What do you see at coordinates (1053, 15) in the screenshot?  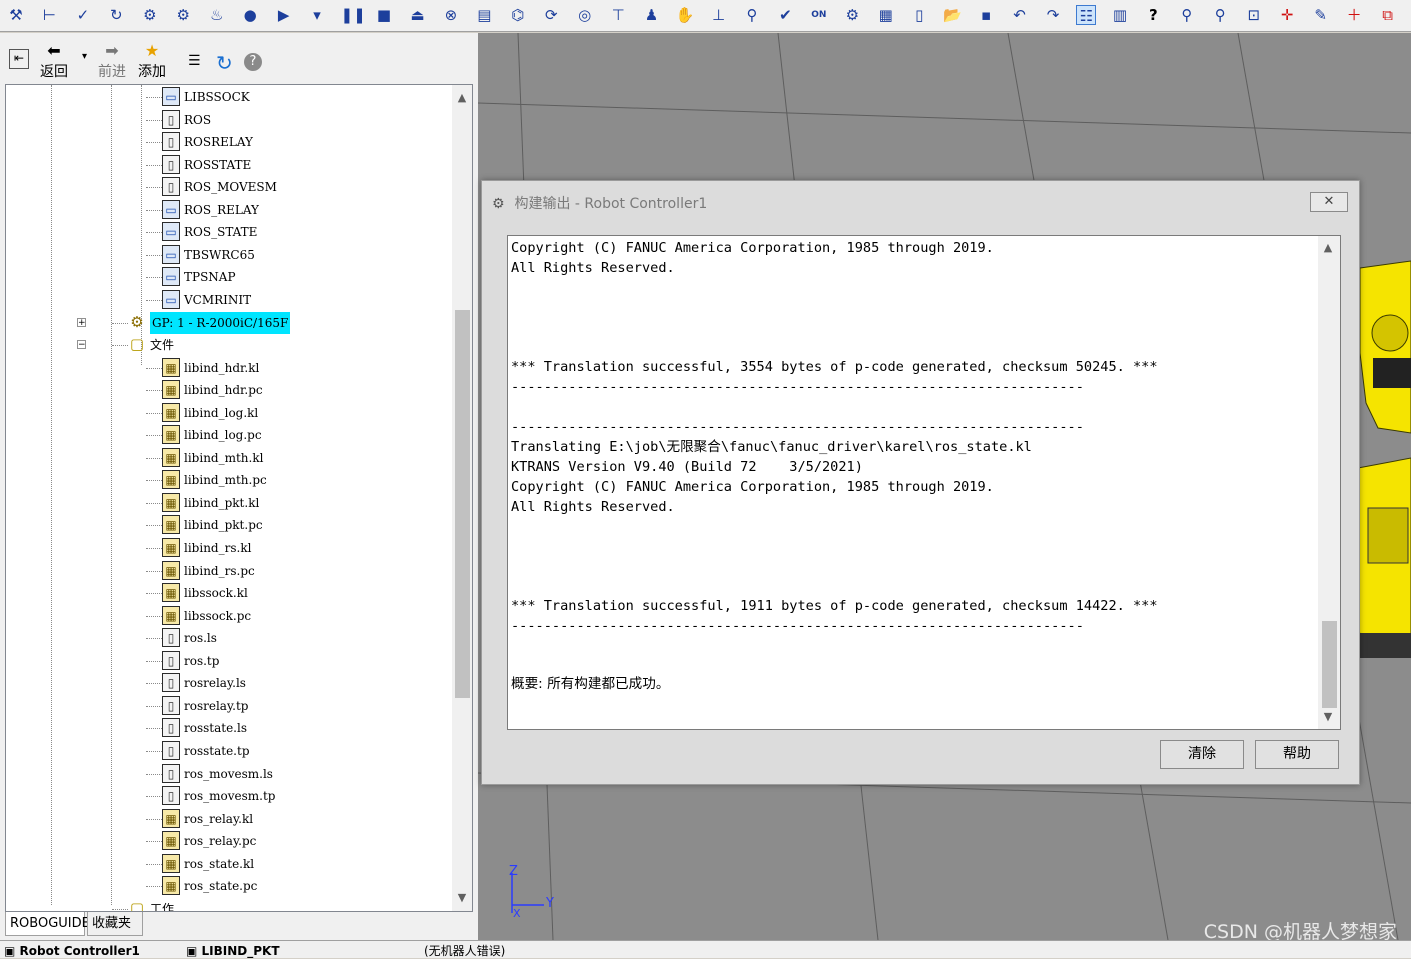 I see `redo-icon: ↷` at bounding box center [1053, 15].